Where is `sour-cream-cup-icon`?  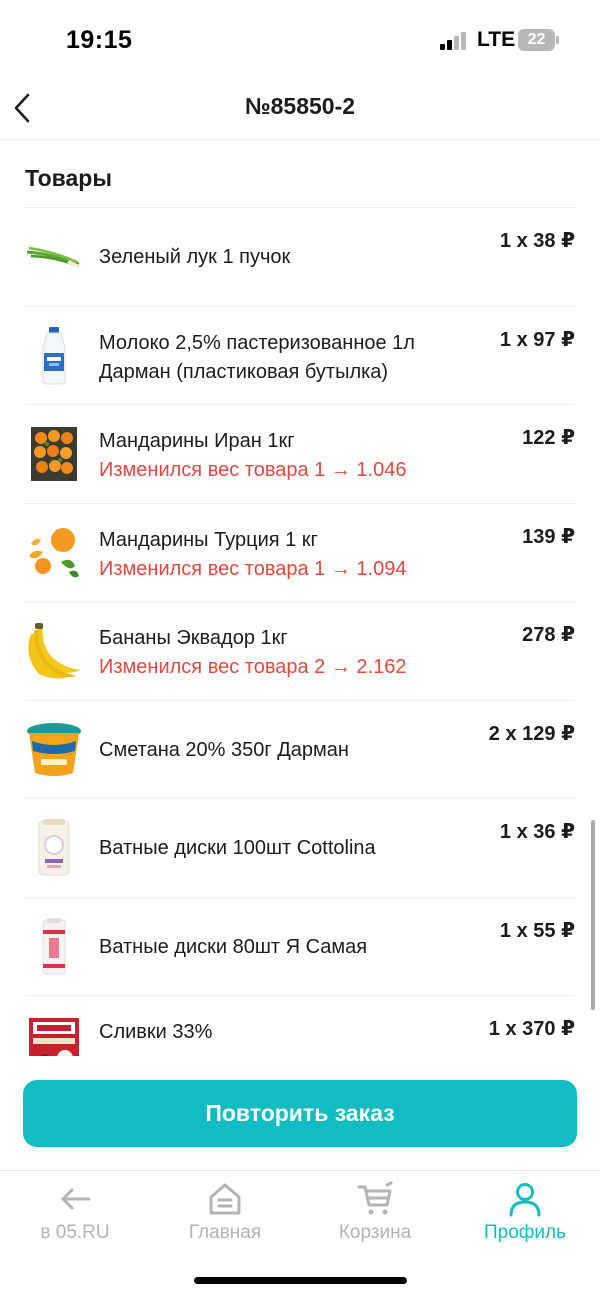
sour-cream-cup-icon is located at coordinates (54, 749).